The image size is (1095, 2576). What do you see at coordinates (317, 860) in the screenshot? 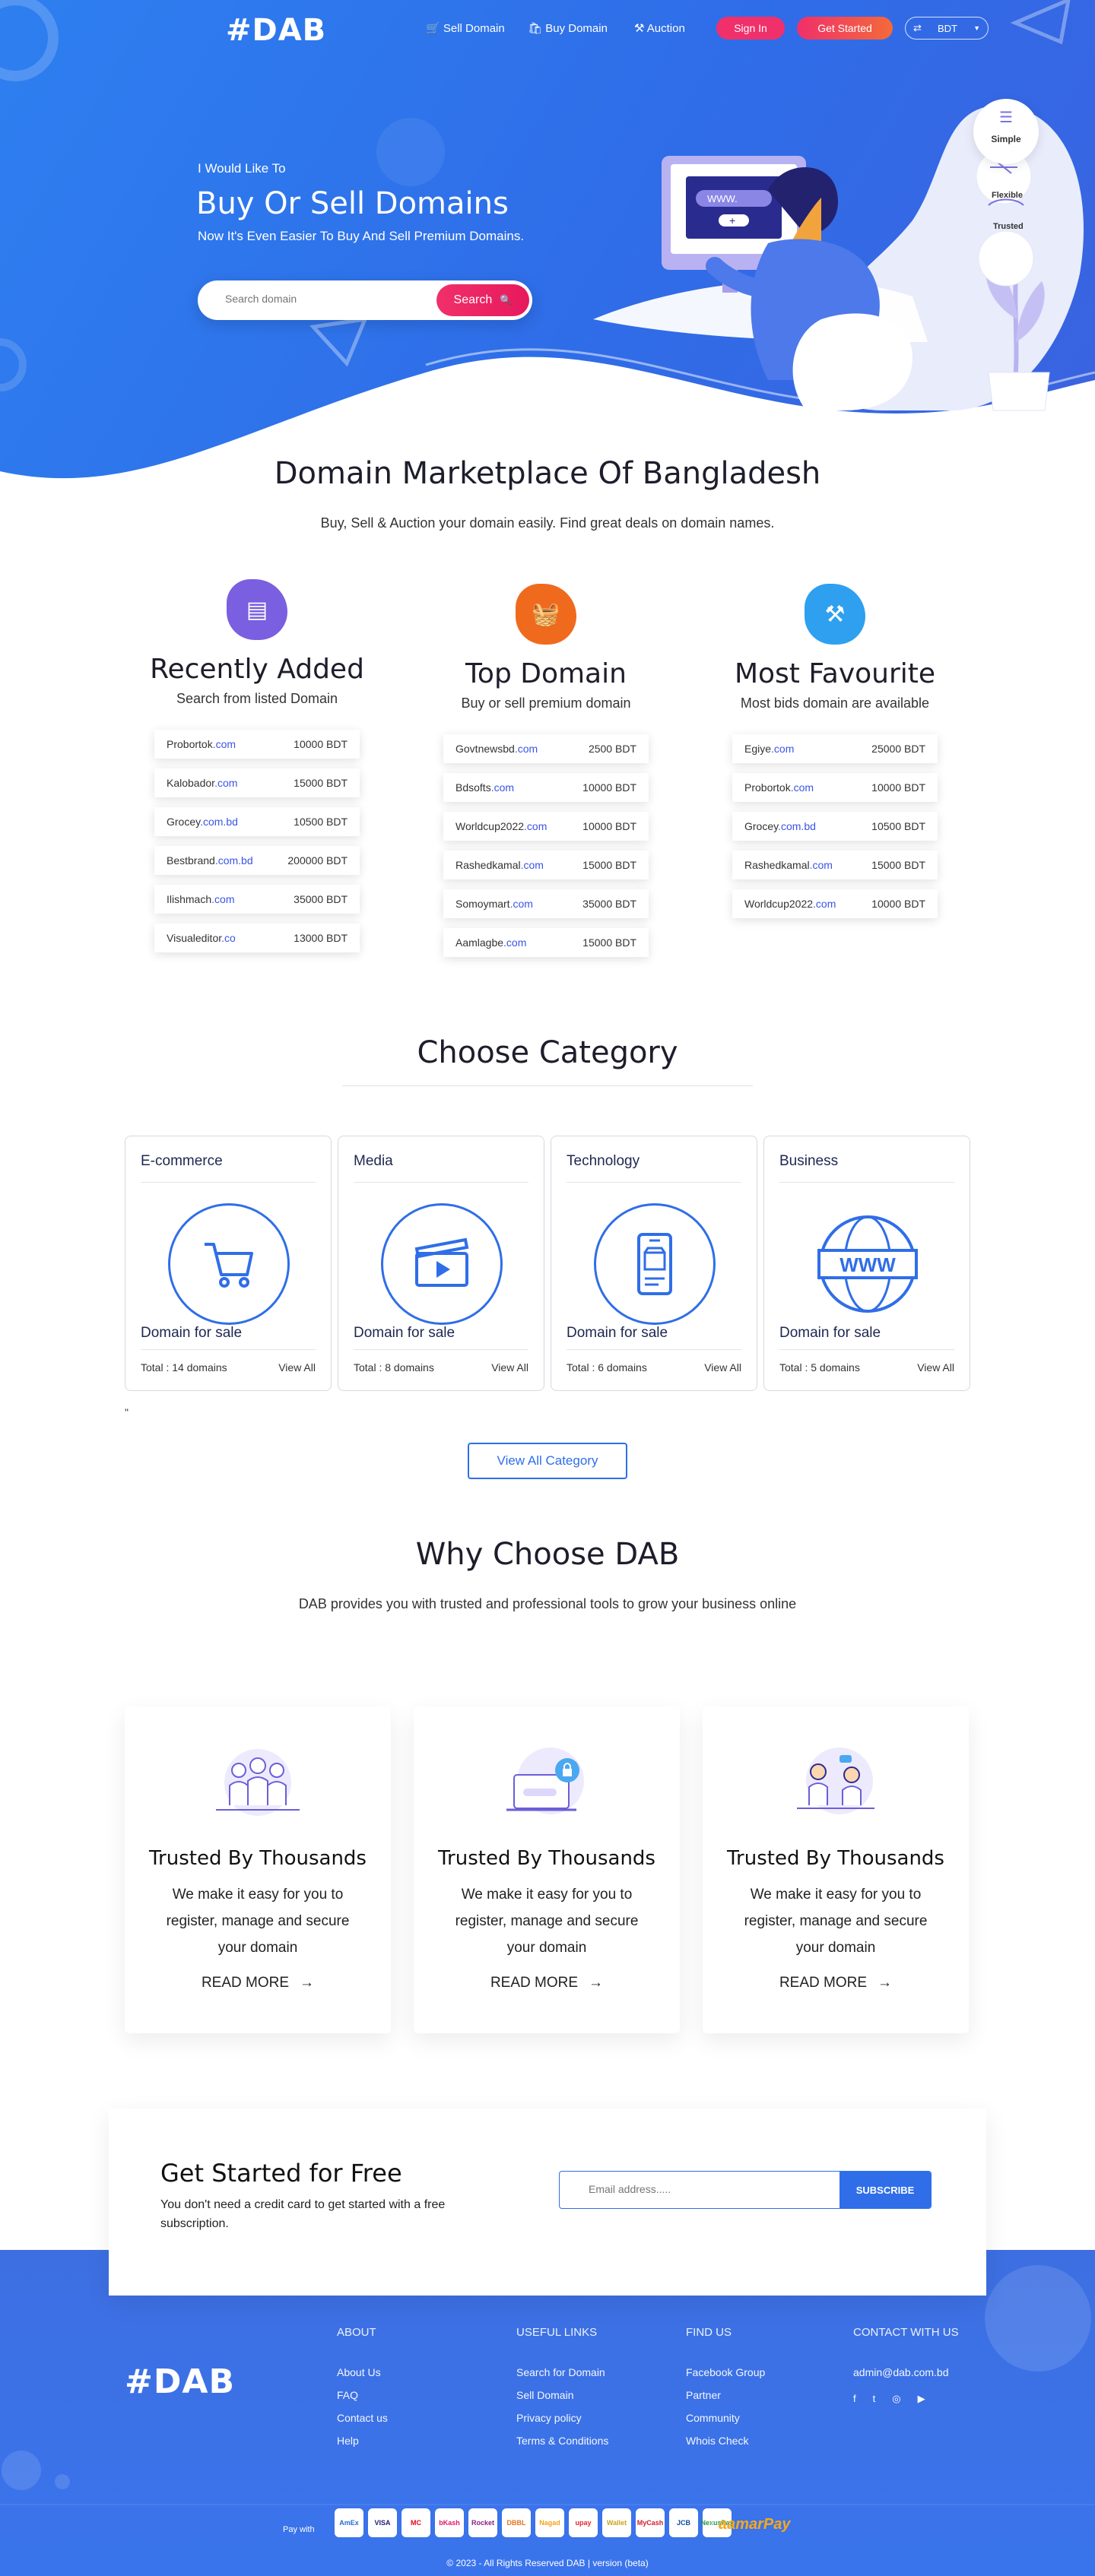
I see `domain-price: 200000 BDT` at bounding box center [317, 860].